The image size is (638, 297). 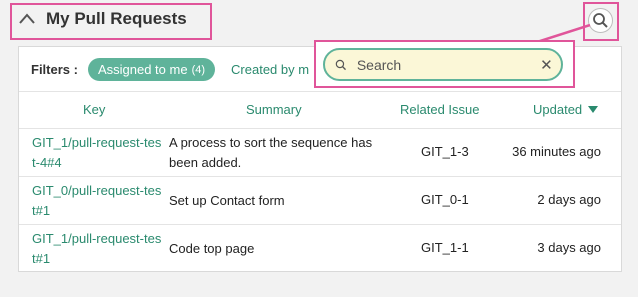 I want to click on row-related-issue: GIT_0-1, so click(x=445, y=199).